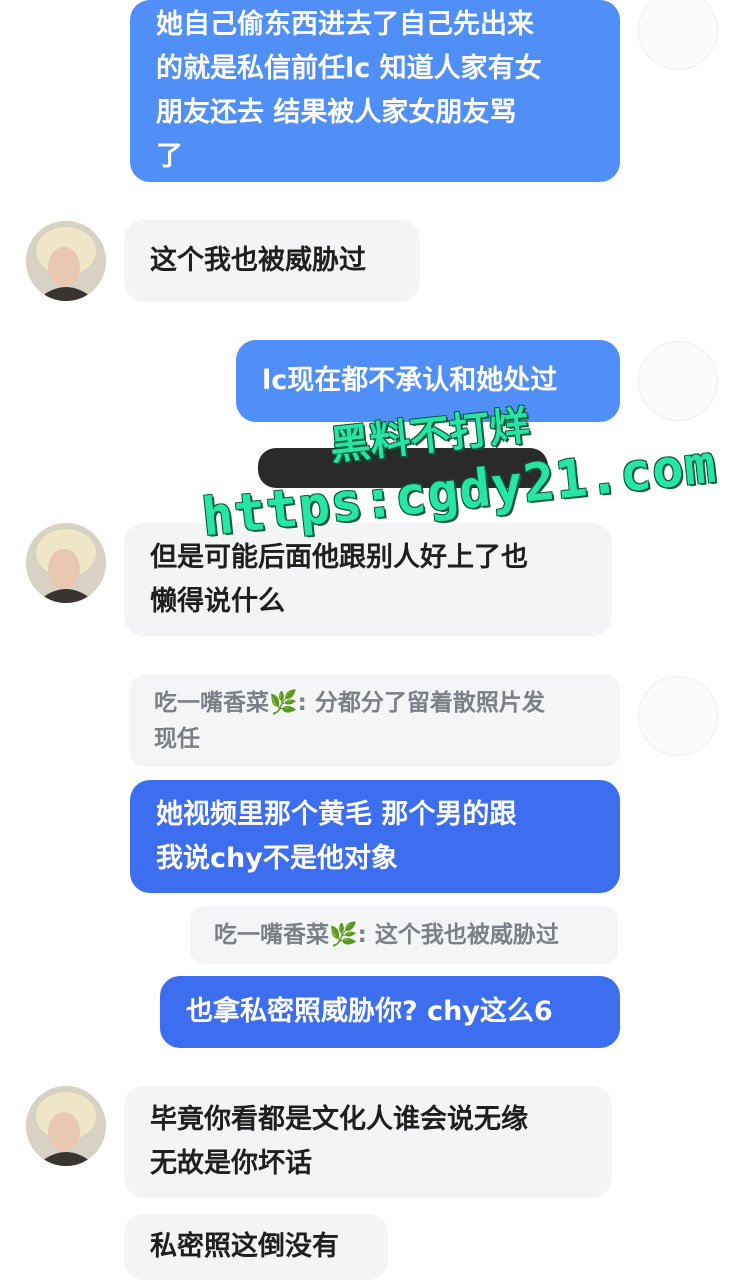 This screenshot has height=1280, width=743. Describe the element at coordinates (375, 836) in the screenshot. I see `outgoing-message-bubble: 她视频里那个黄毛 那个男的跟 我说chy不是他对象` at that location.